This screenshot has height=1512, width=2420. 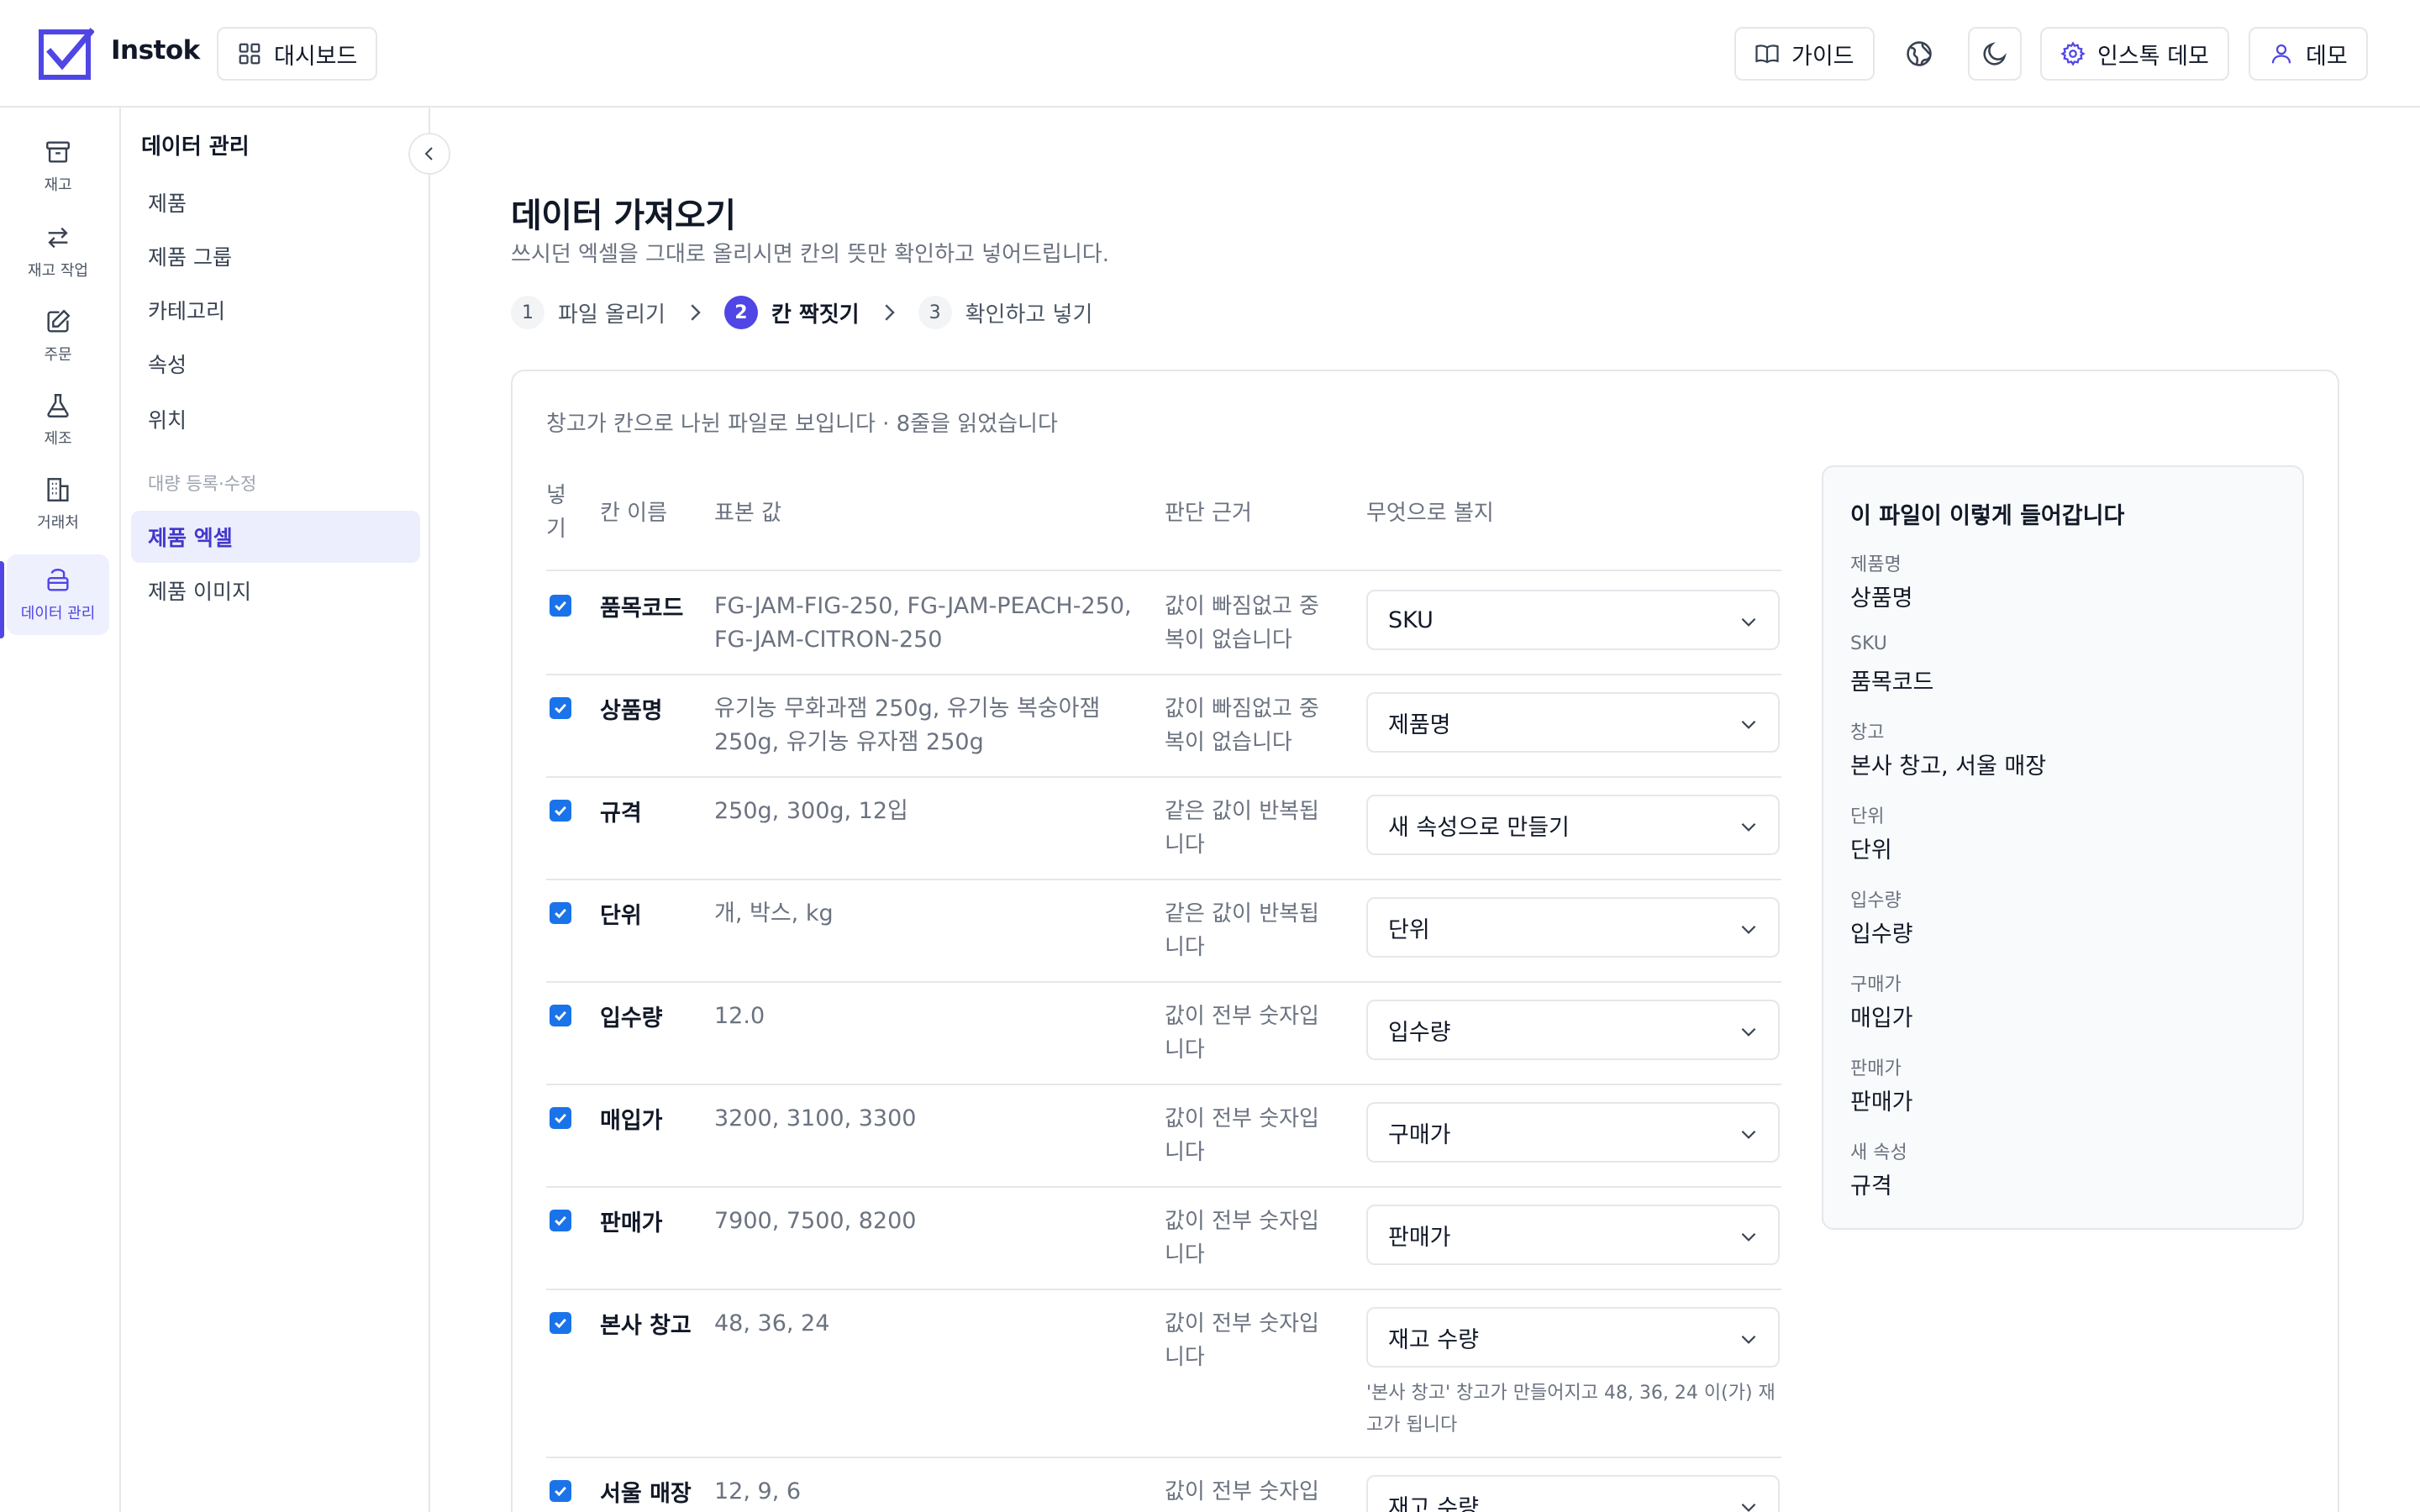 What do you see at coordinates (1573, 927) in the screenshot?
I see `mapping-select: 단위` at bounding box center [1573, 927].